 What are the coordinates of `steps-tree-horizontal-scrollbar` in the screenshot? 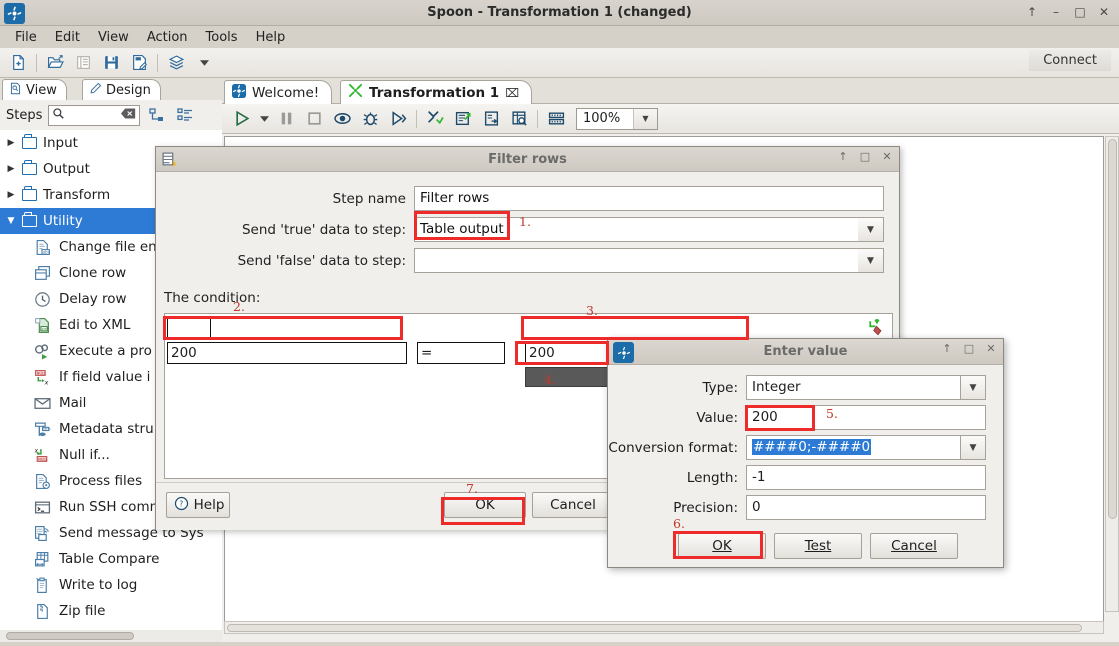 It's located at (111, 636).